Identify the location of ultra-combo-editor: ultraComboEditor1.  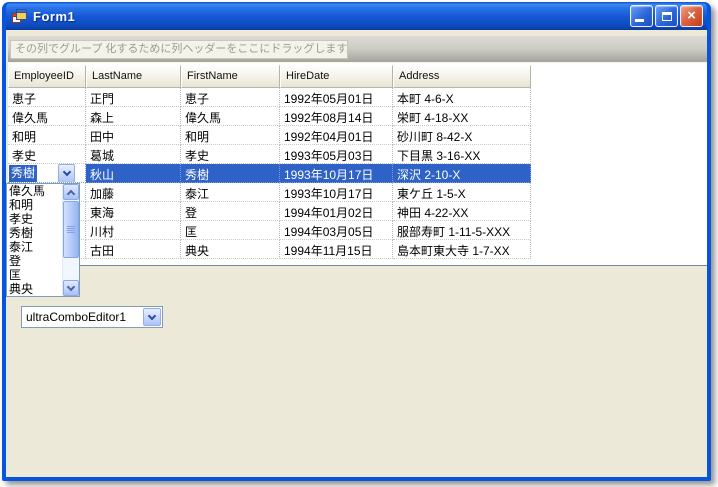
(92, 317).